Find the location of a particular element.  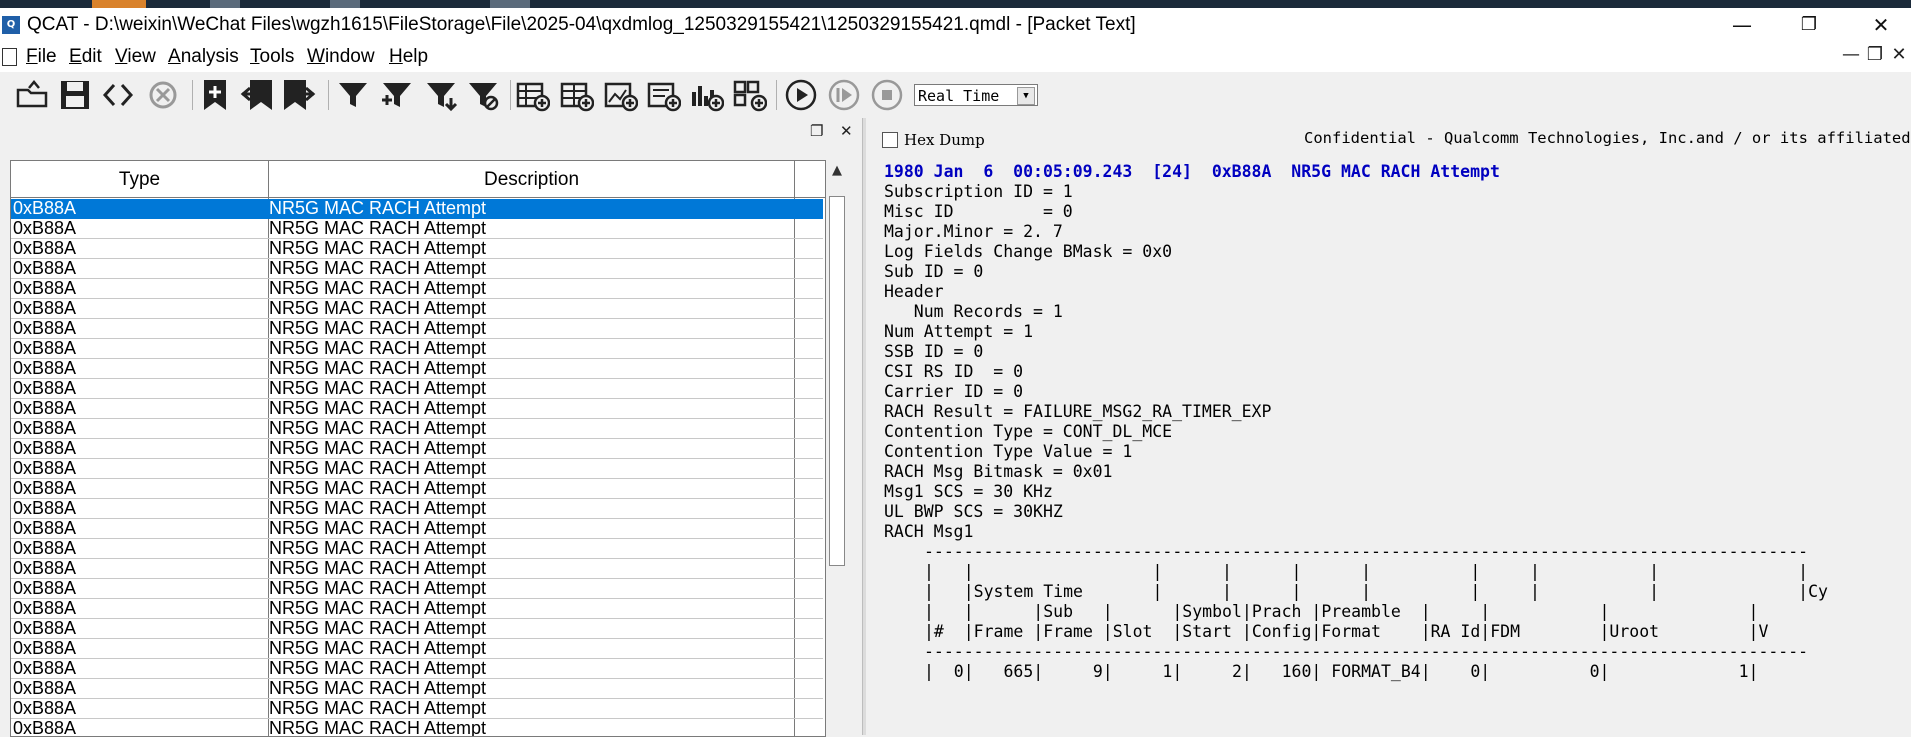

toolbar-separator is located at coordinates (510, 95).